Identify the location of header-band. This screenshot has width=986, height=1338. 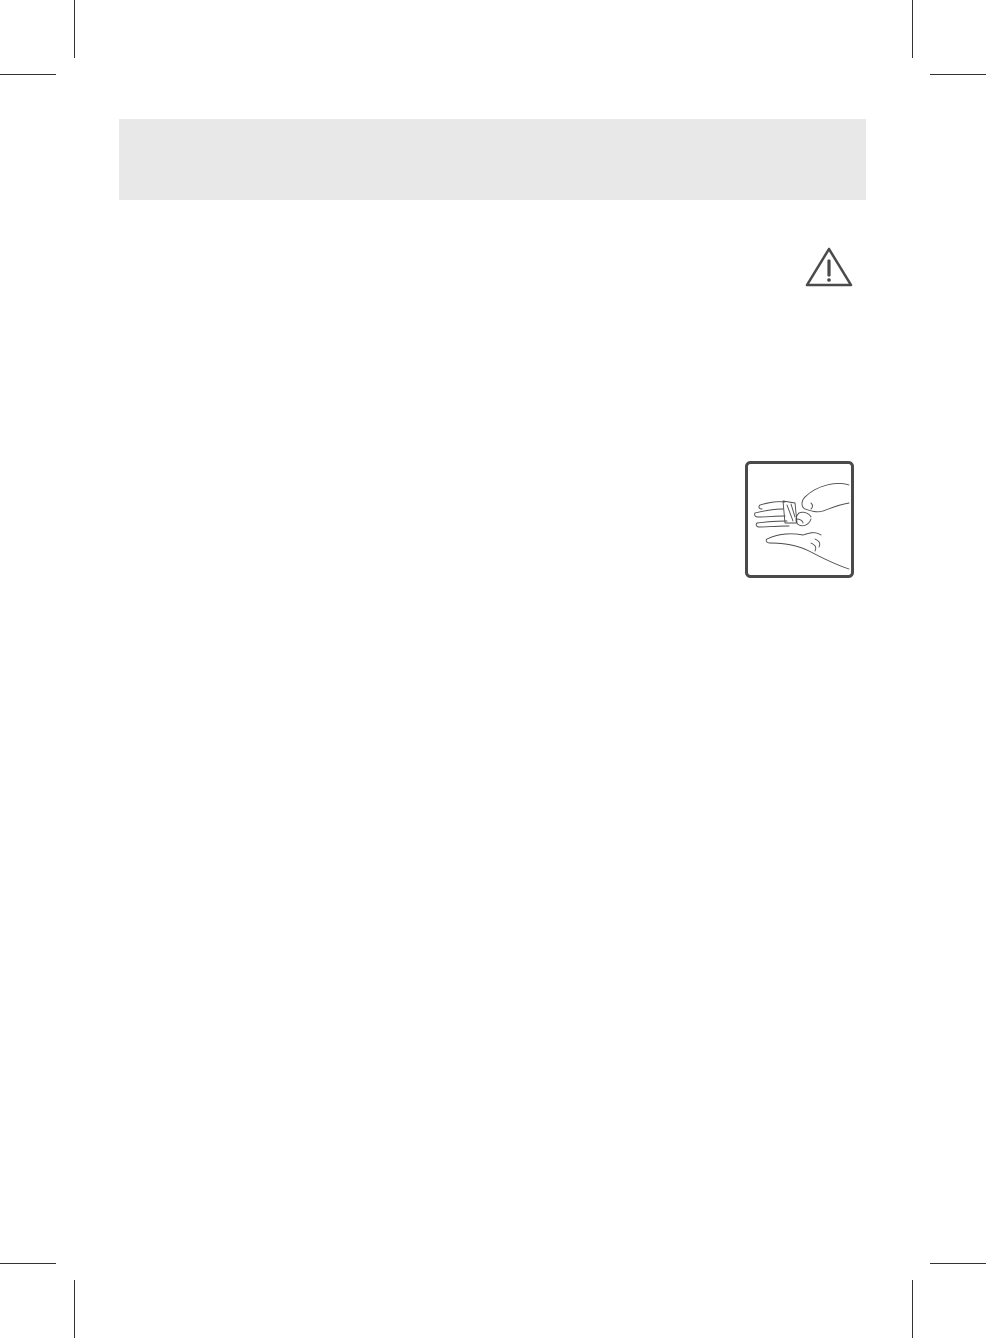
(492, 159).